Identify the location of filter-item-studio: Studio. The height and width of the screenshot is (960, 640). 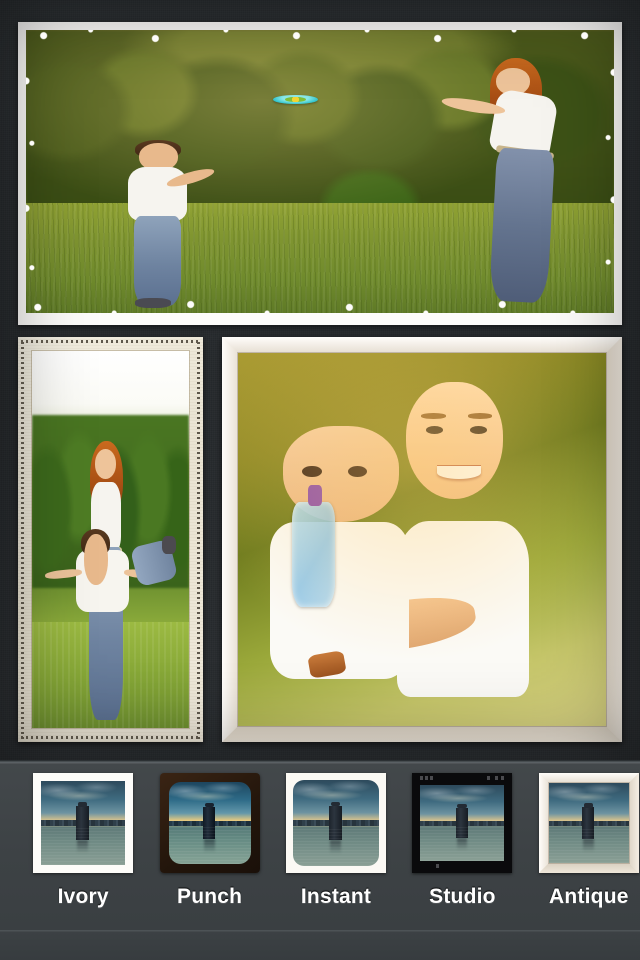
(462, 841).